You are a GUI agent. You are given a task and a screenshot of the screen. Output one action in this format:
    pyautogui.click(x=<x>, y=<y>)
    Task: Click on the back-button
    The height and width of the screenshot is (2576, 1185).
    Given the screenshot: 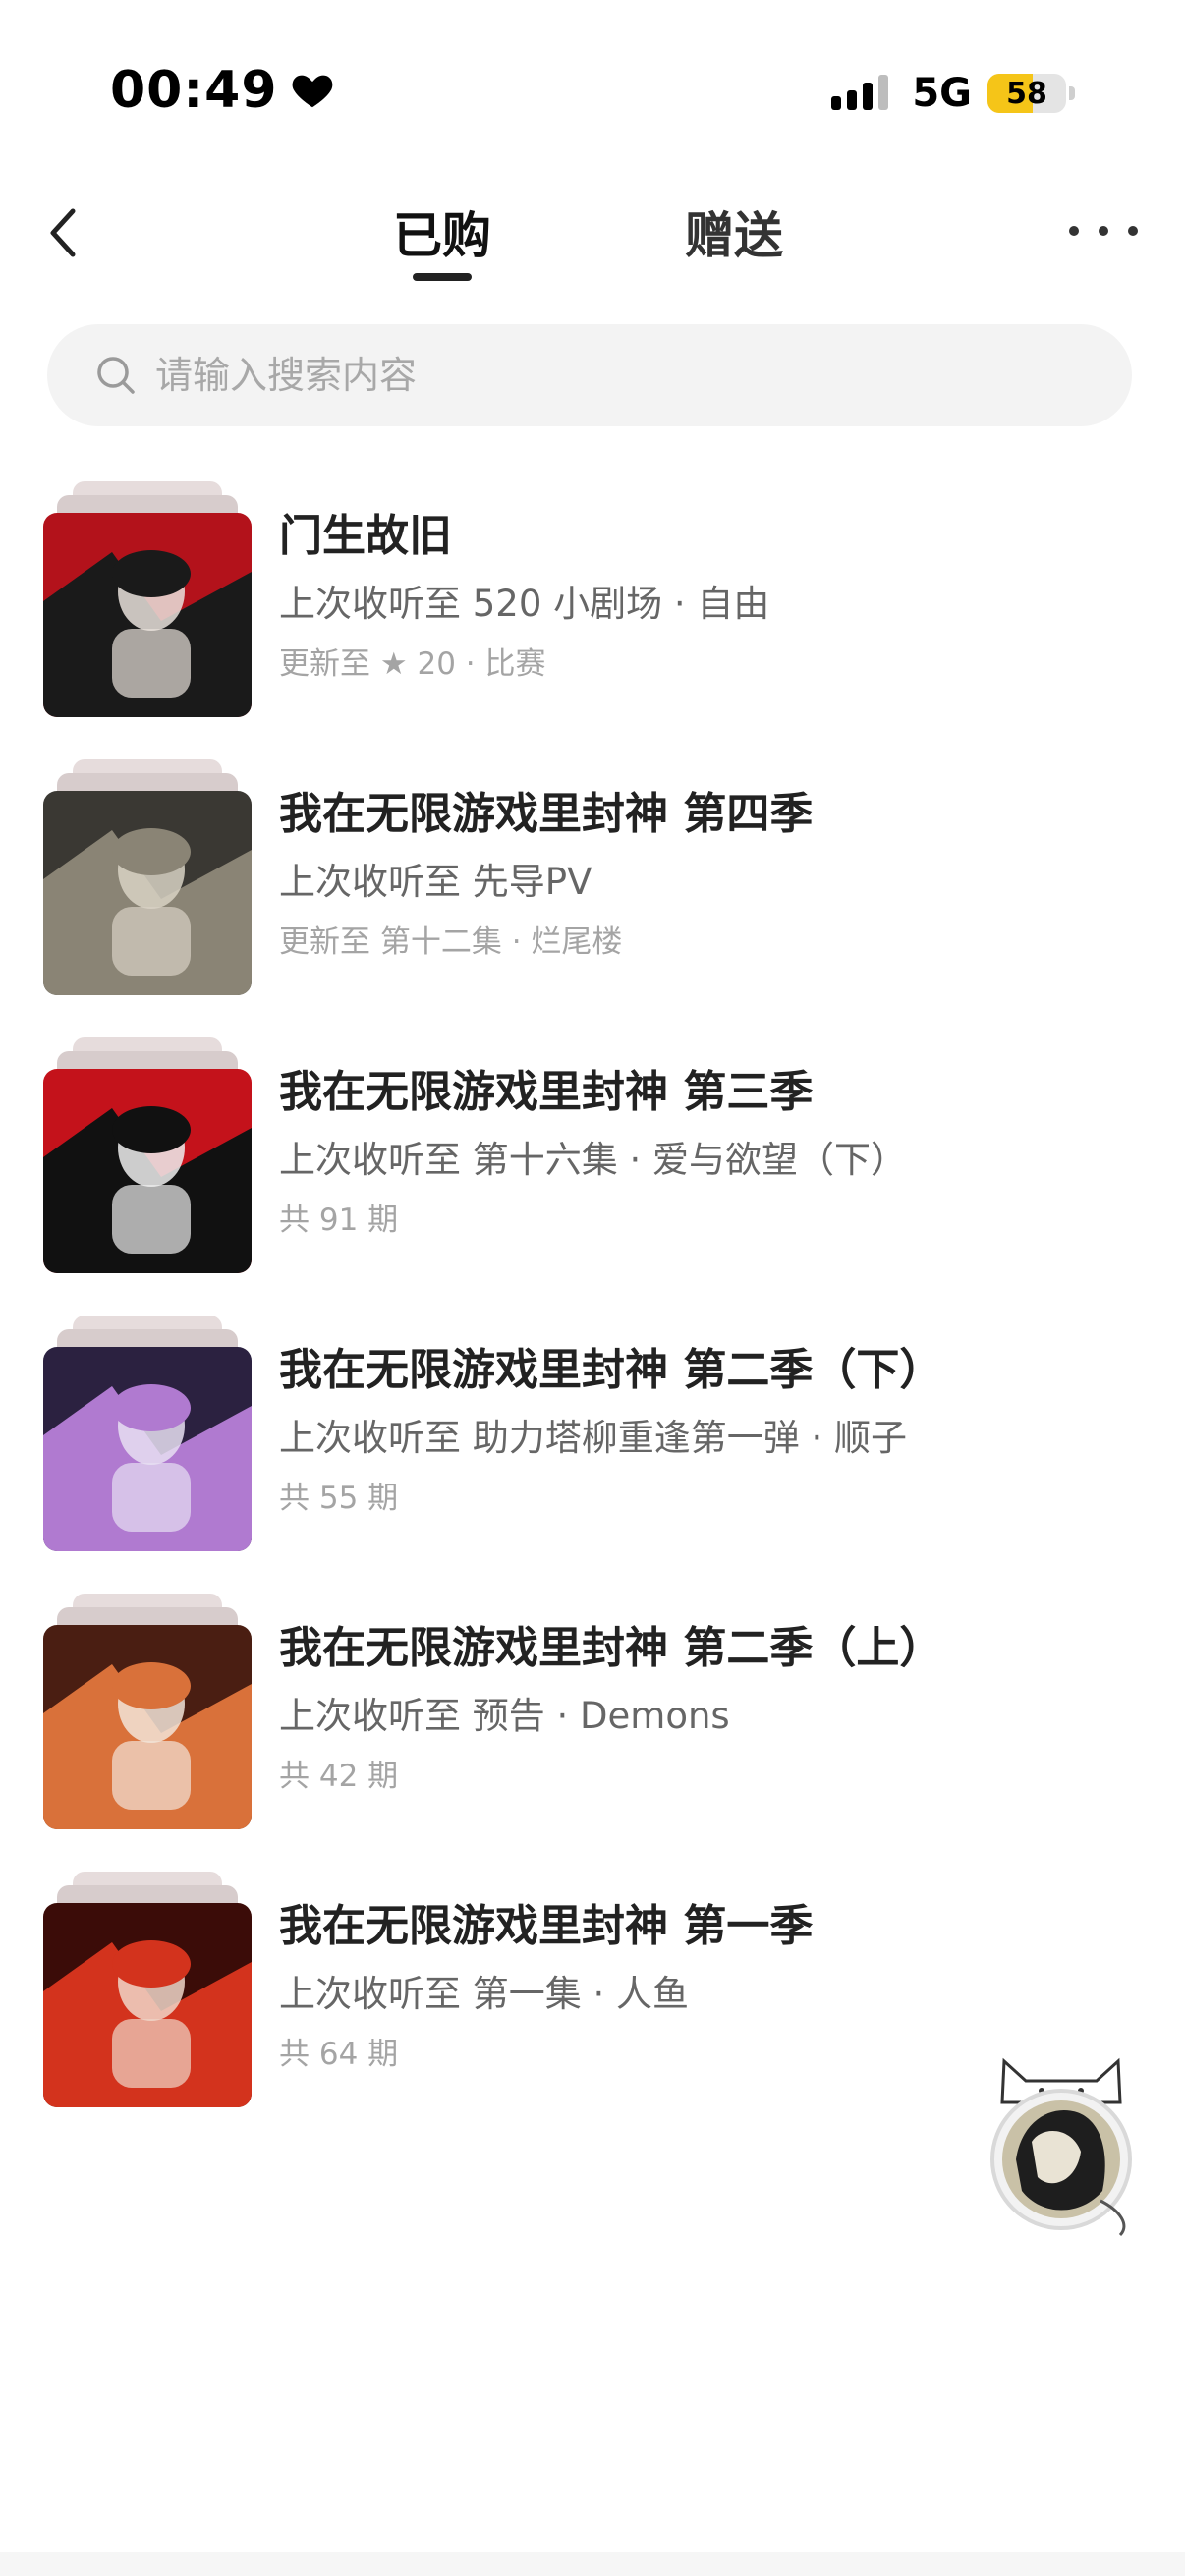 What is the action you would take?
    pyautogui.click(x=62, y=232)
    